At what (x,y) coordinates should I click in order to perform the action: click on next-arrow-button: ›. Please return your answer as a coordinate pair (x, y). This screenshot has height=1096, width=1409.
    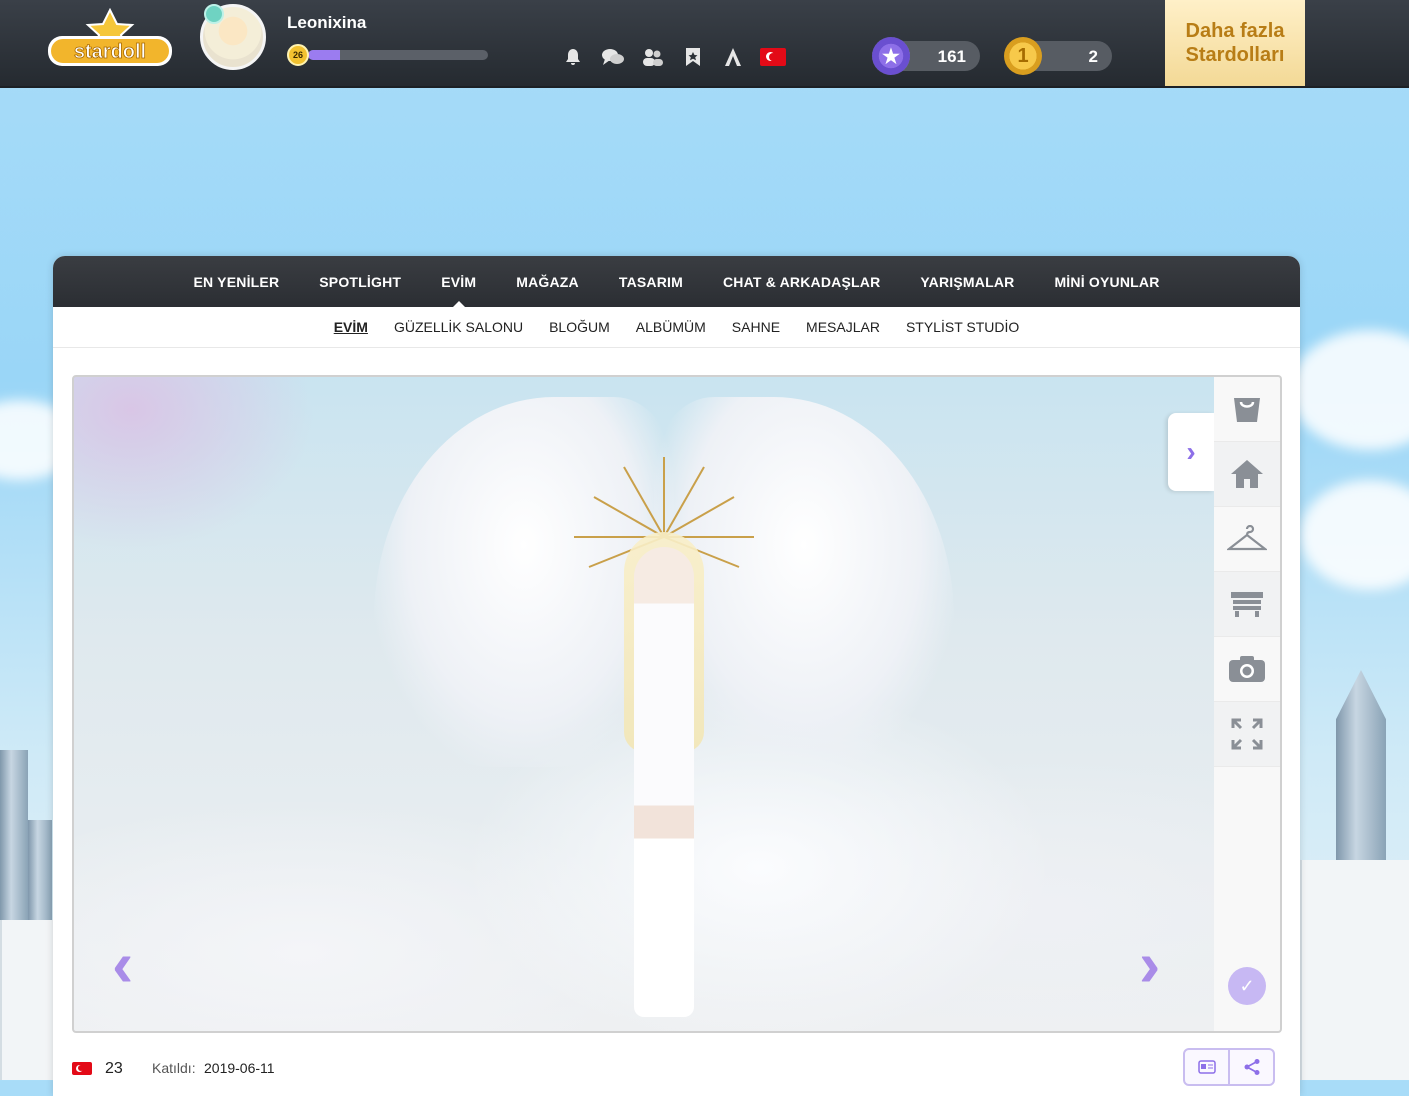
    Looking at the image, I should click on (1149, 964).